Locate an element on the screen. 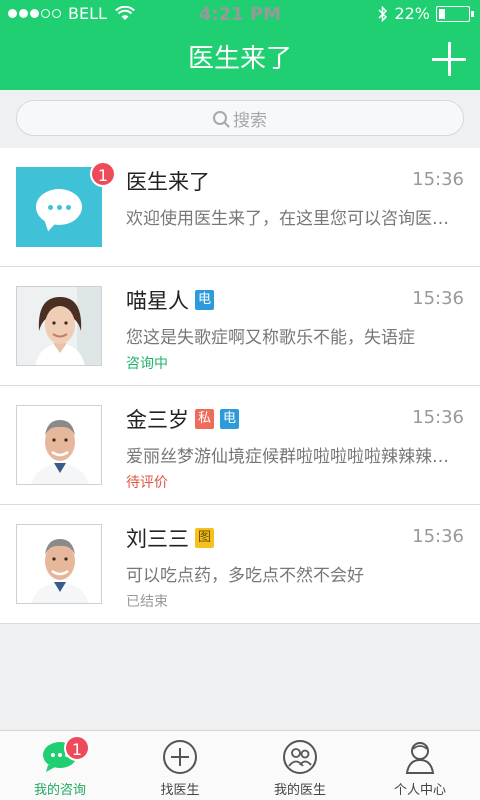  contact-name-text: 医生来了 is located at coordinates (168, 182).